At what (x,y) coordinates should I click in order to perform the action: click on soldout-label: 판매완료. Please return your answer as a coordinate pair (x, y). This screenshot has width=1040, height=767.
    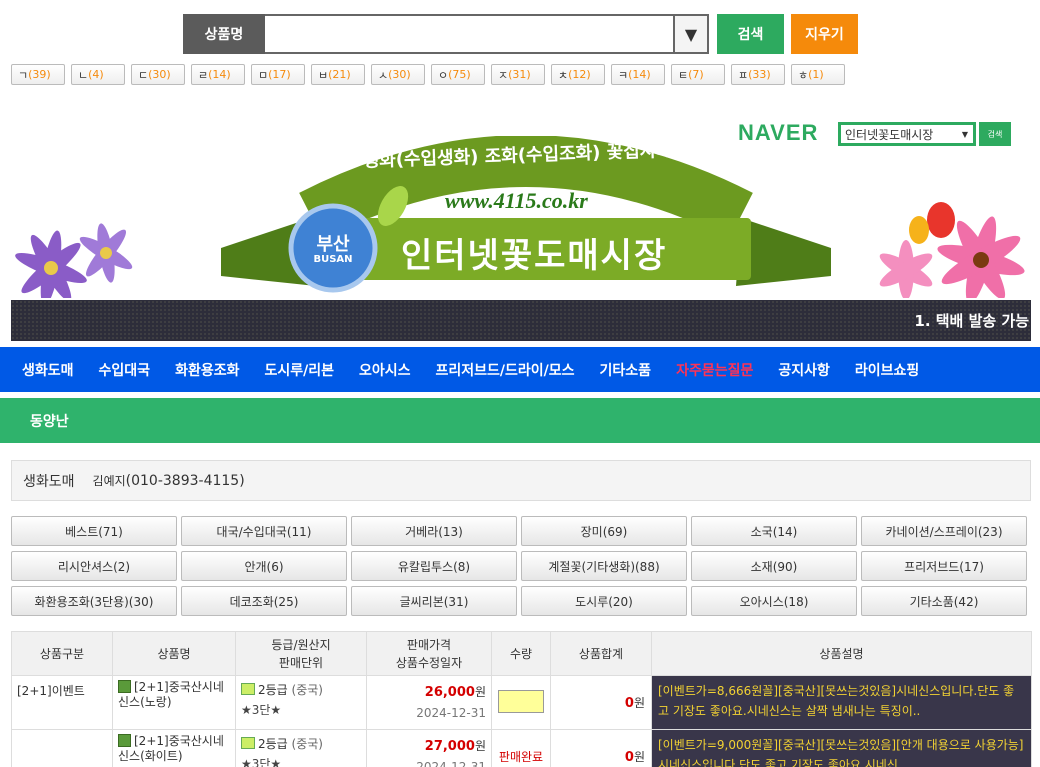
    Looking at the image, I should click on (521, 757).